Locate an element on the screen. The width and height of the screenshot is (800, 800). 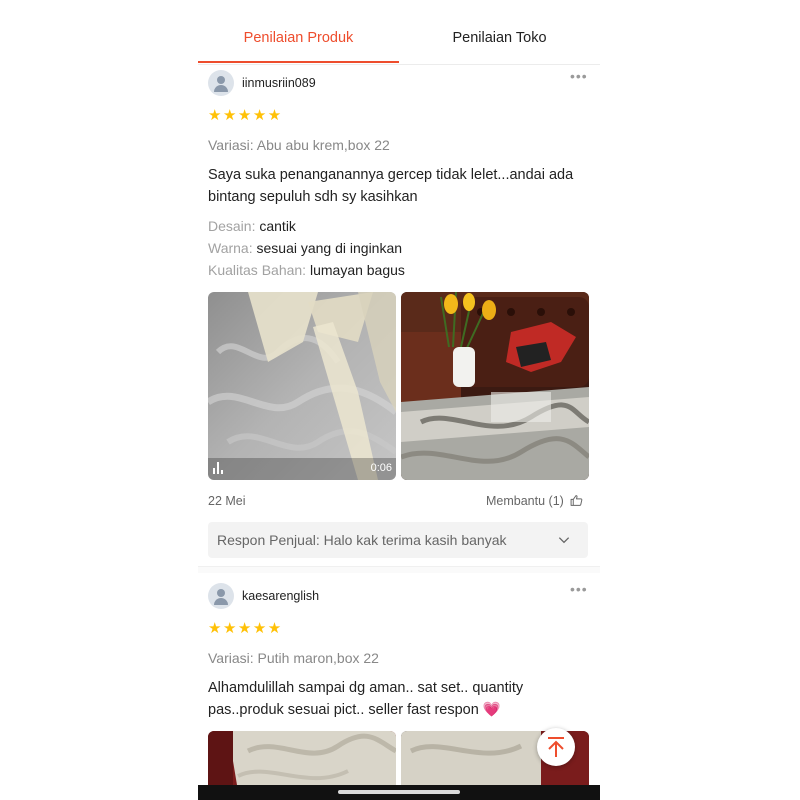
review-date: 22 Mei is located at coordinates (227, 501).